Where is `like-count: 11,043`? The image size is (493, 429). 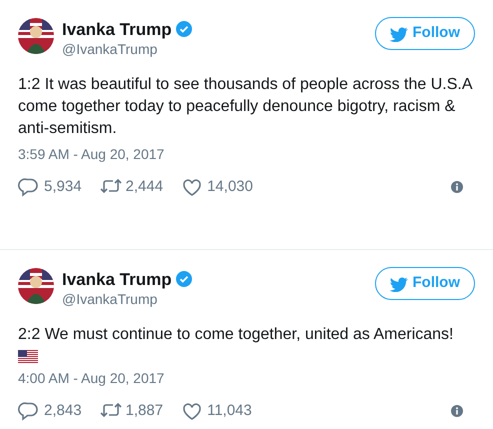 like-count: 11,043 is located at coordinates (229, 411).